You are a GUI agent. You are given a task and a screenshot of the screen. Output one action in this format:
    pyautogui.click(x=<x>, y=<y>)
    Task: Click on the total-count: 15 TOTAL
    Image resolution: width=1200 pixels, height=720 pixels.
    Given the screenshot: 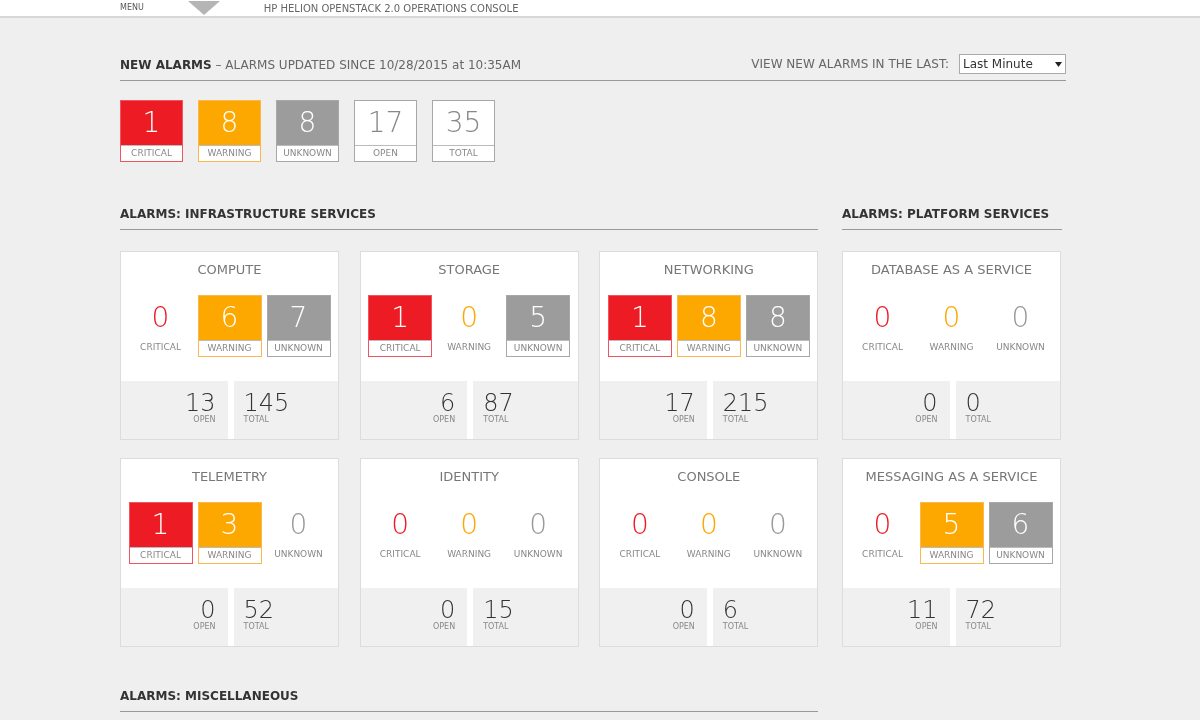 What is the action you would take?
    pyautogui.click(x=525, y=617)
    